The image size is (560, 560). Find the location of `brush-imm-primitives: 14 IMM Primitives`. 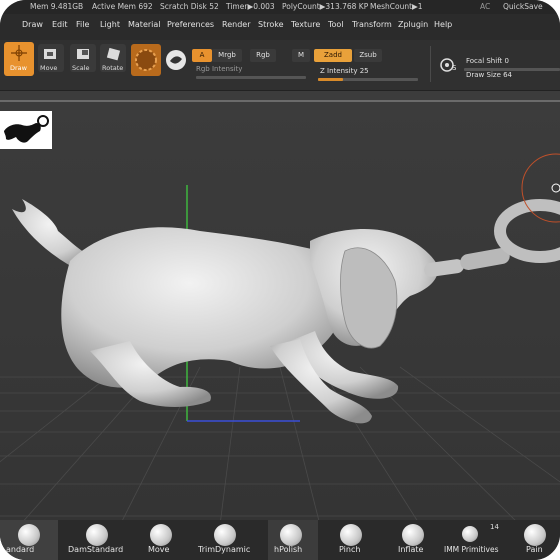

brush-imm-primitives: 14 IMM Primitives is located at coordinates (476, 540).